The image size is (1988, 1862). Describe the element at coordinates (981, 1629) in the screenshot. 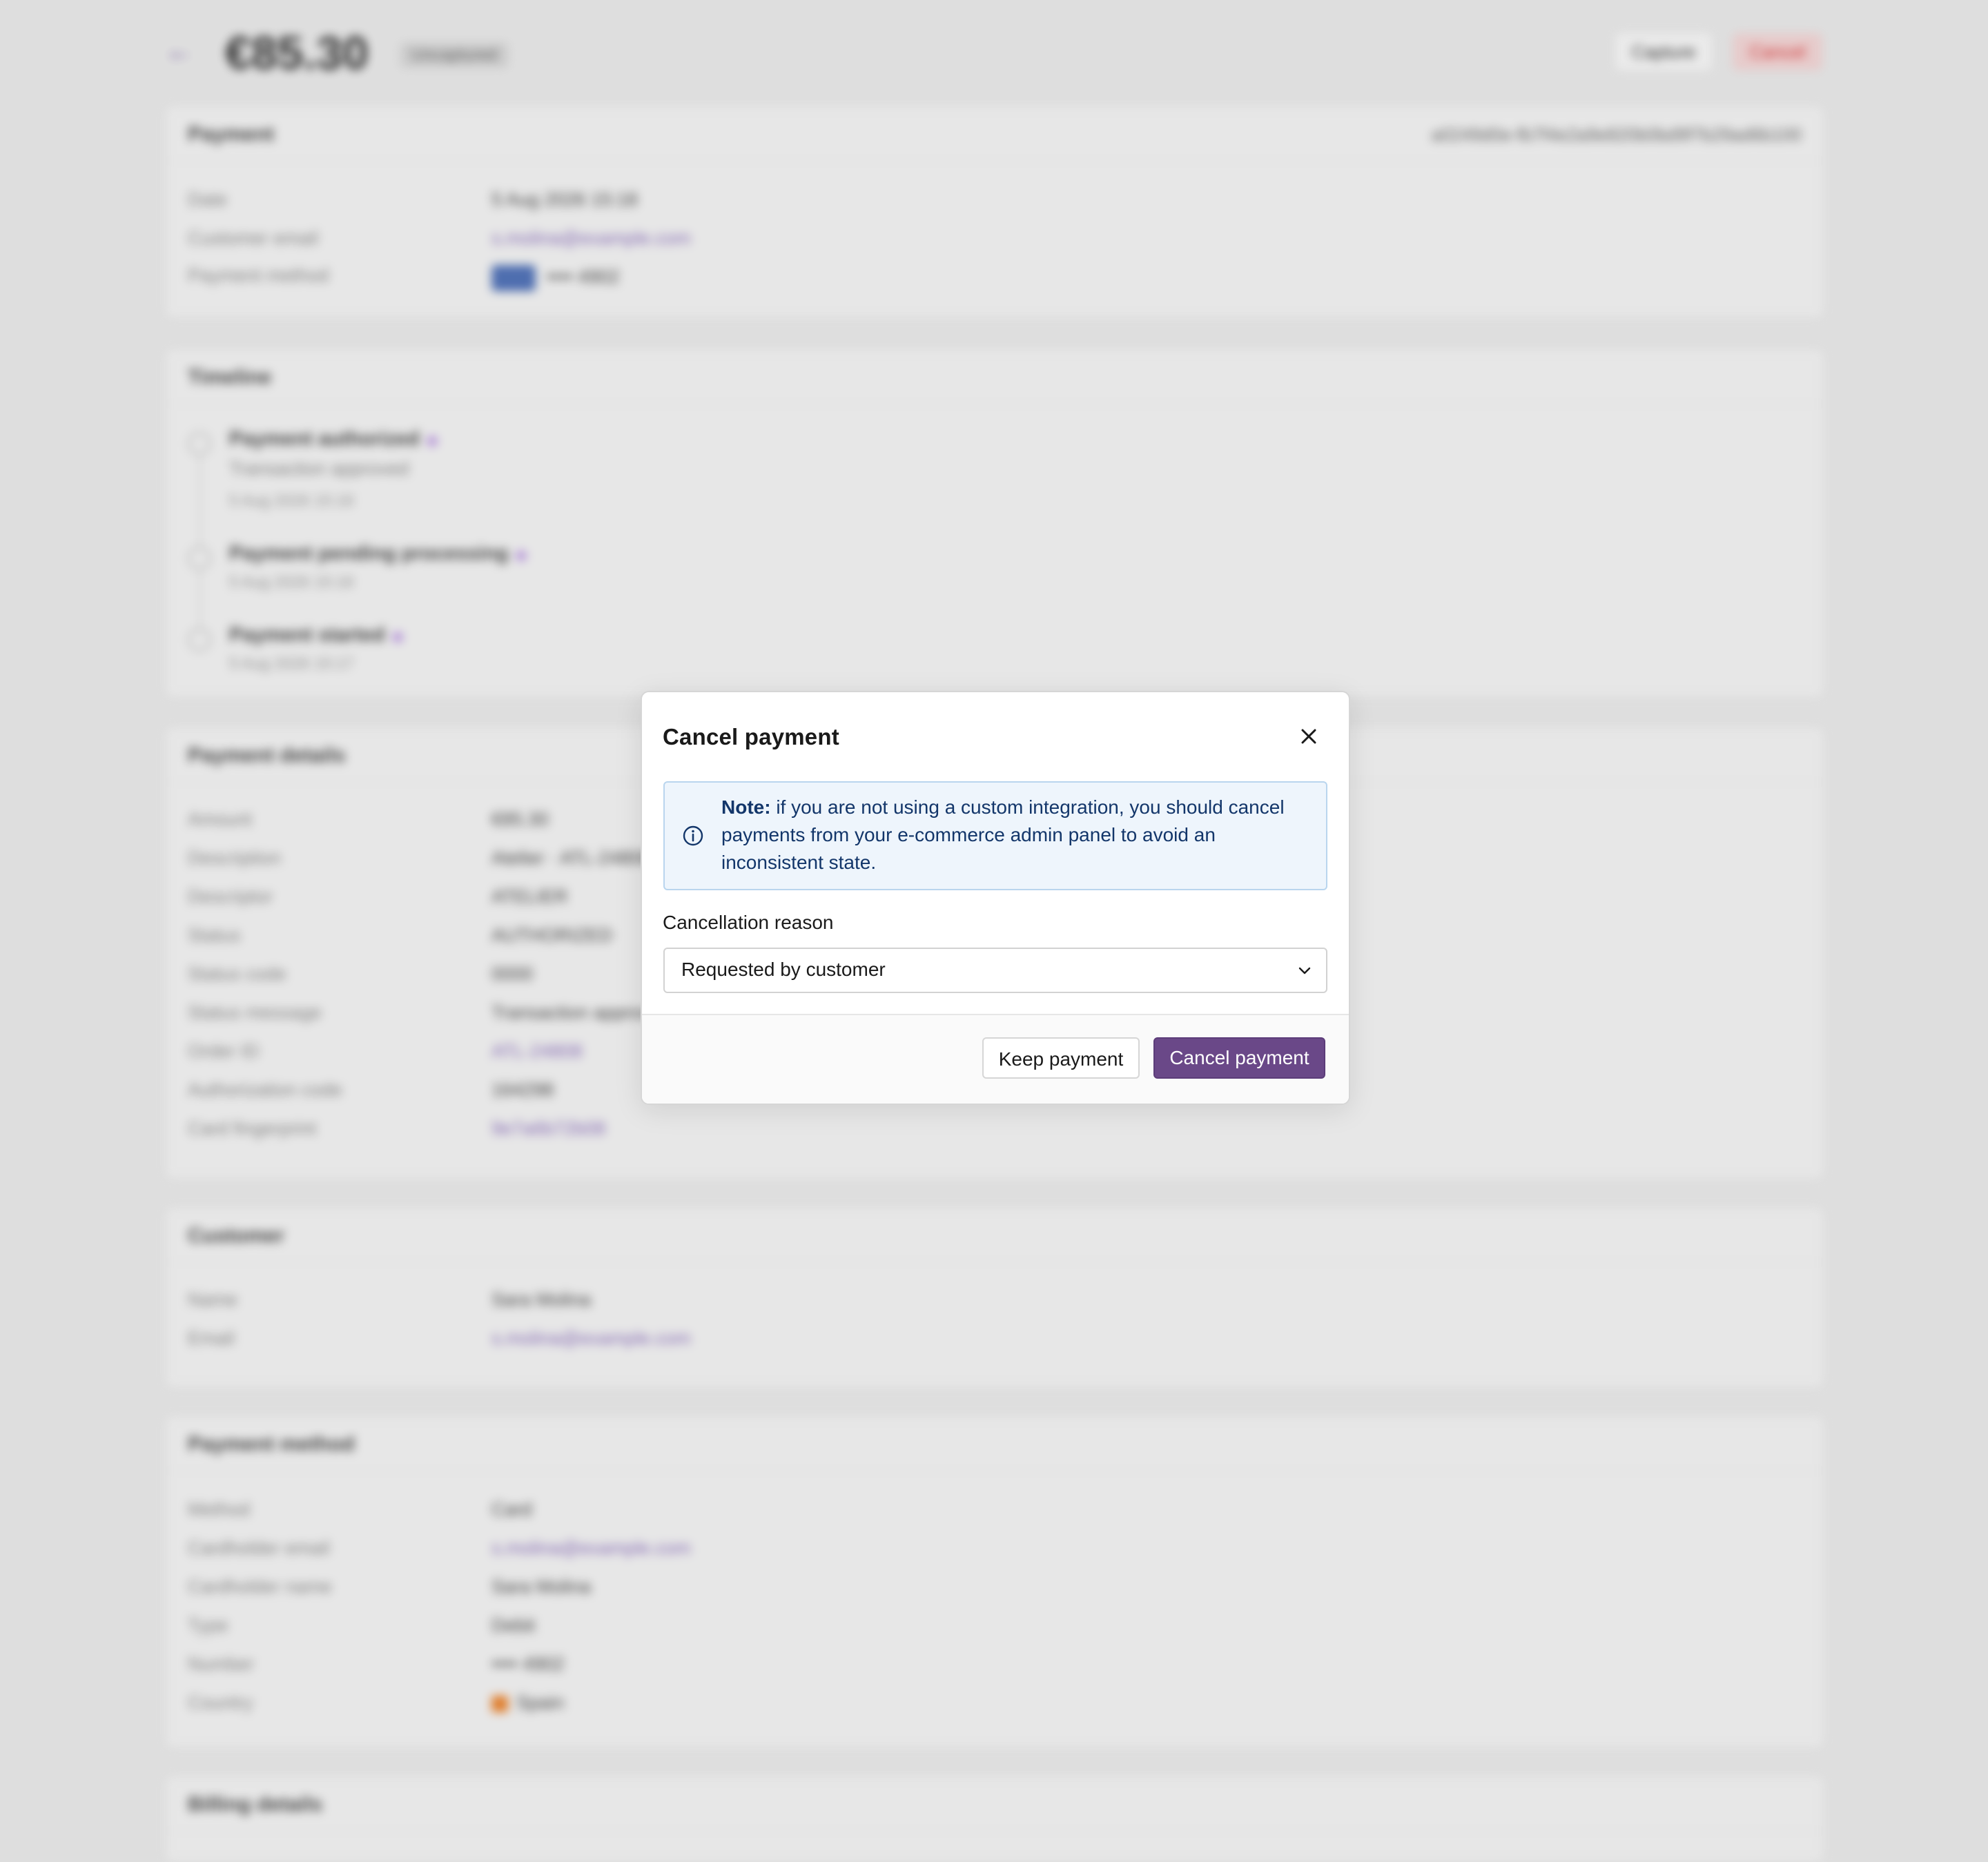

I see `detail-row: Type Debit` at that location.